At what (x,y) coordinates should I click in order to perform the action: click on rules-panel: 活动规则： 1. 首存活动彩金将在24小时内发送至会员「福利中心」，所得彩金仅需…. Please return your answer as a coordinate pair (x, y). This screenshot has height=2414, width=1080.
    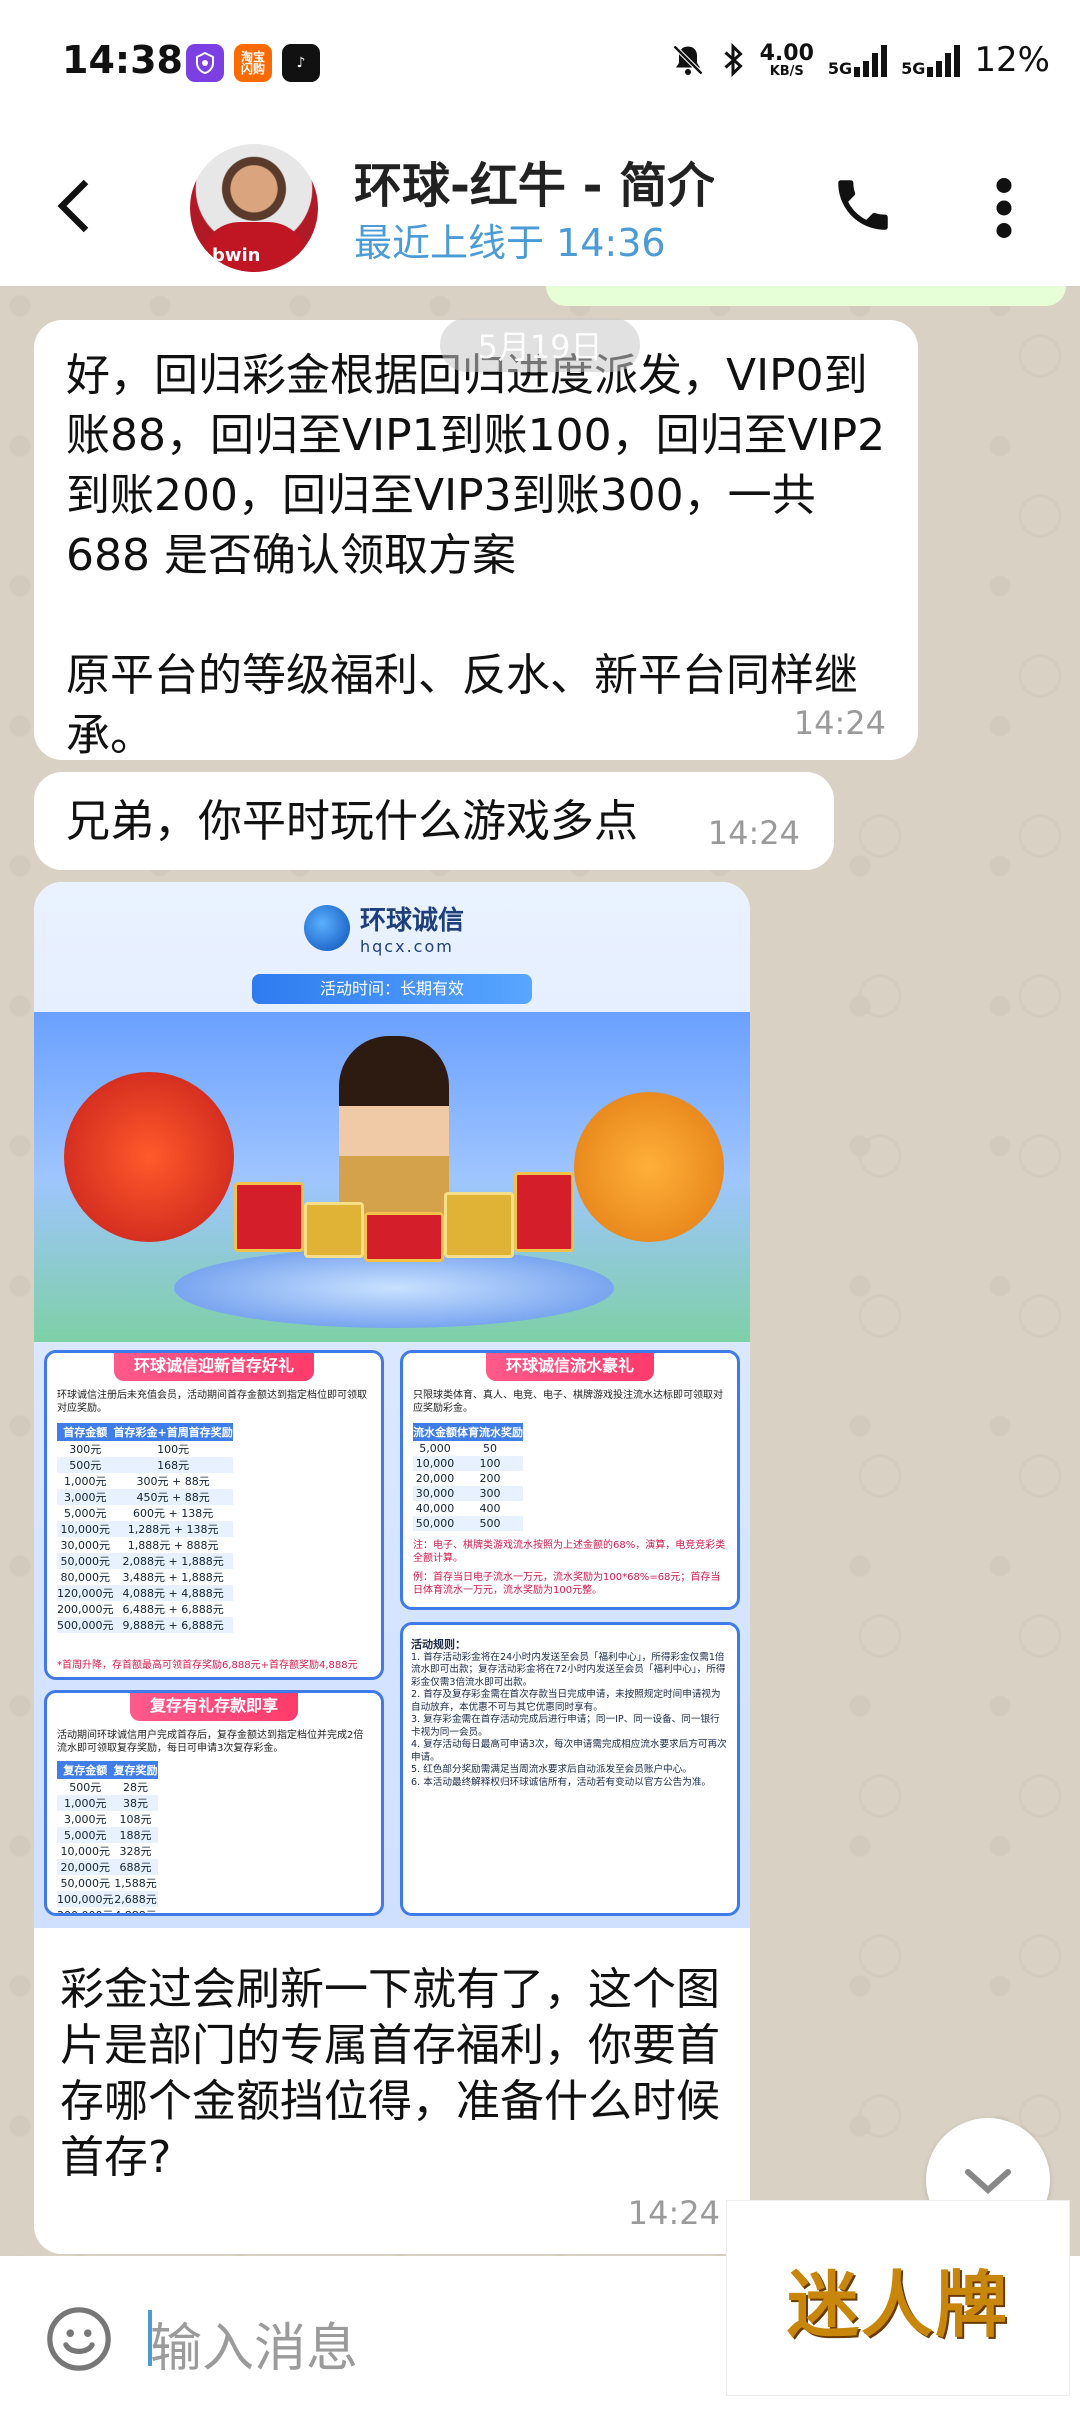
    Looking at the image, I should click on (570, 1769).